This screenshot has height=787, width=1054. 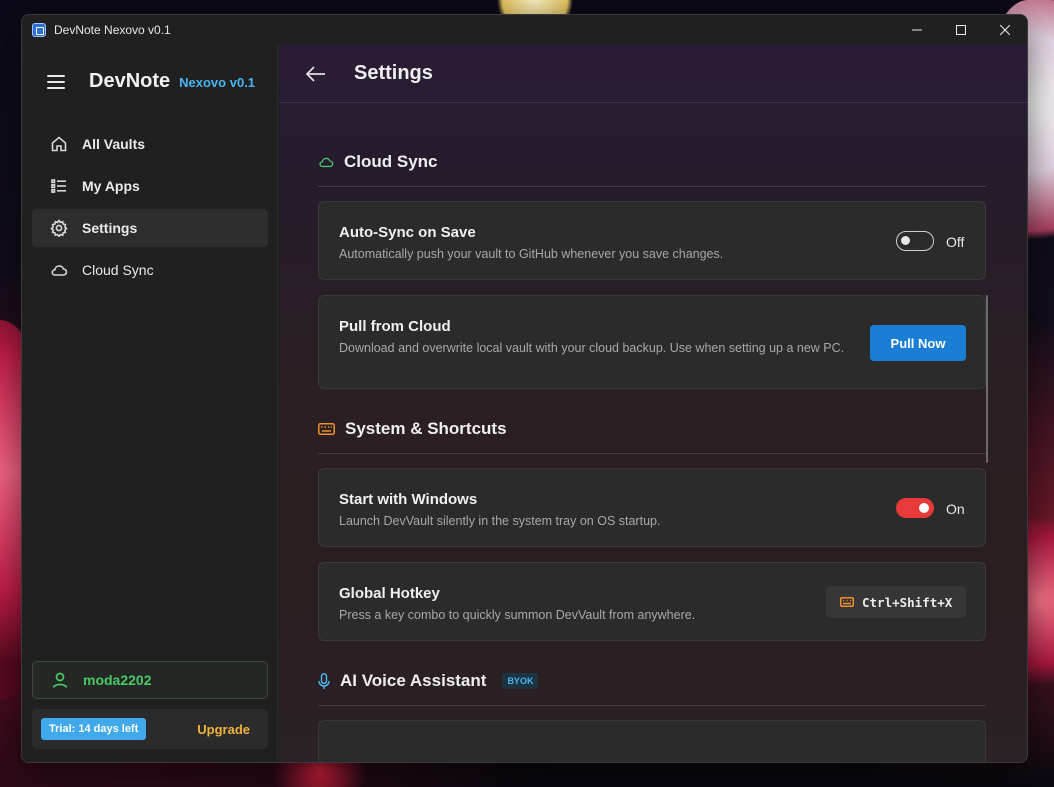 What do you see at coordinates (39, 30) in the screenshot?
I see `app-logo-icon` at bounding box center [39, 30].